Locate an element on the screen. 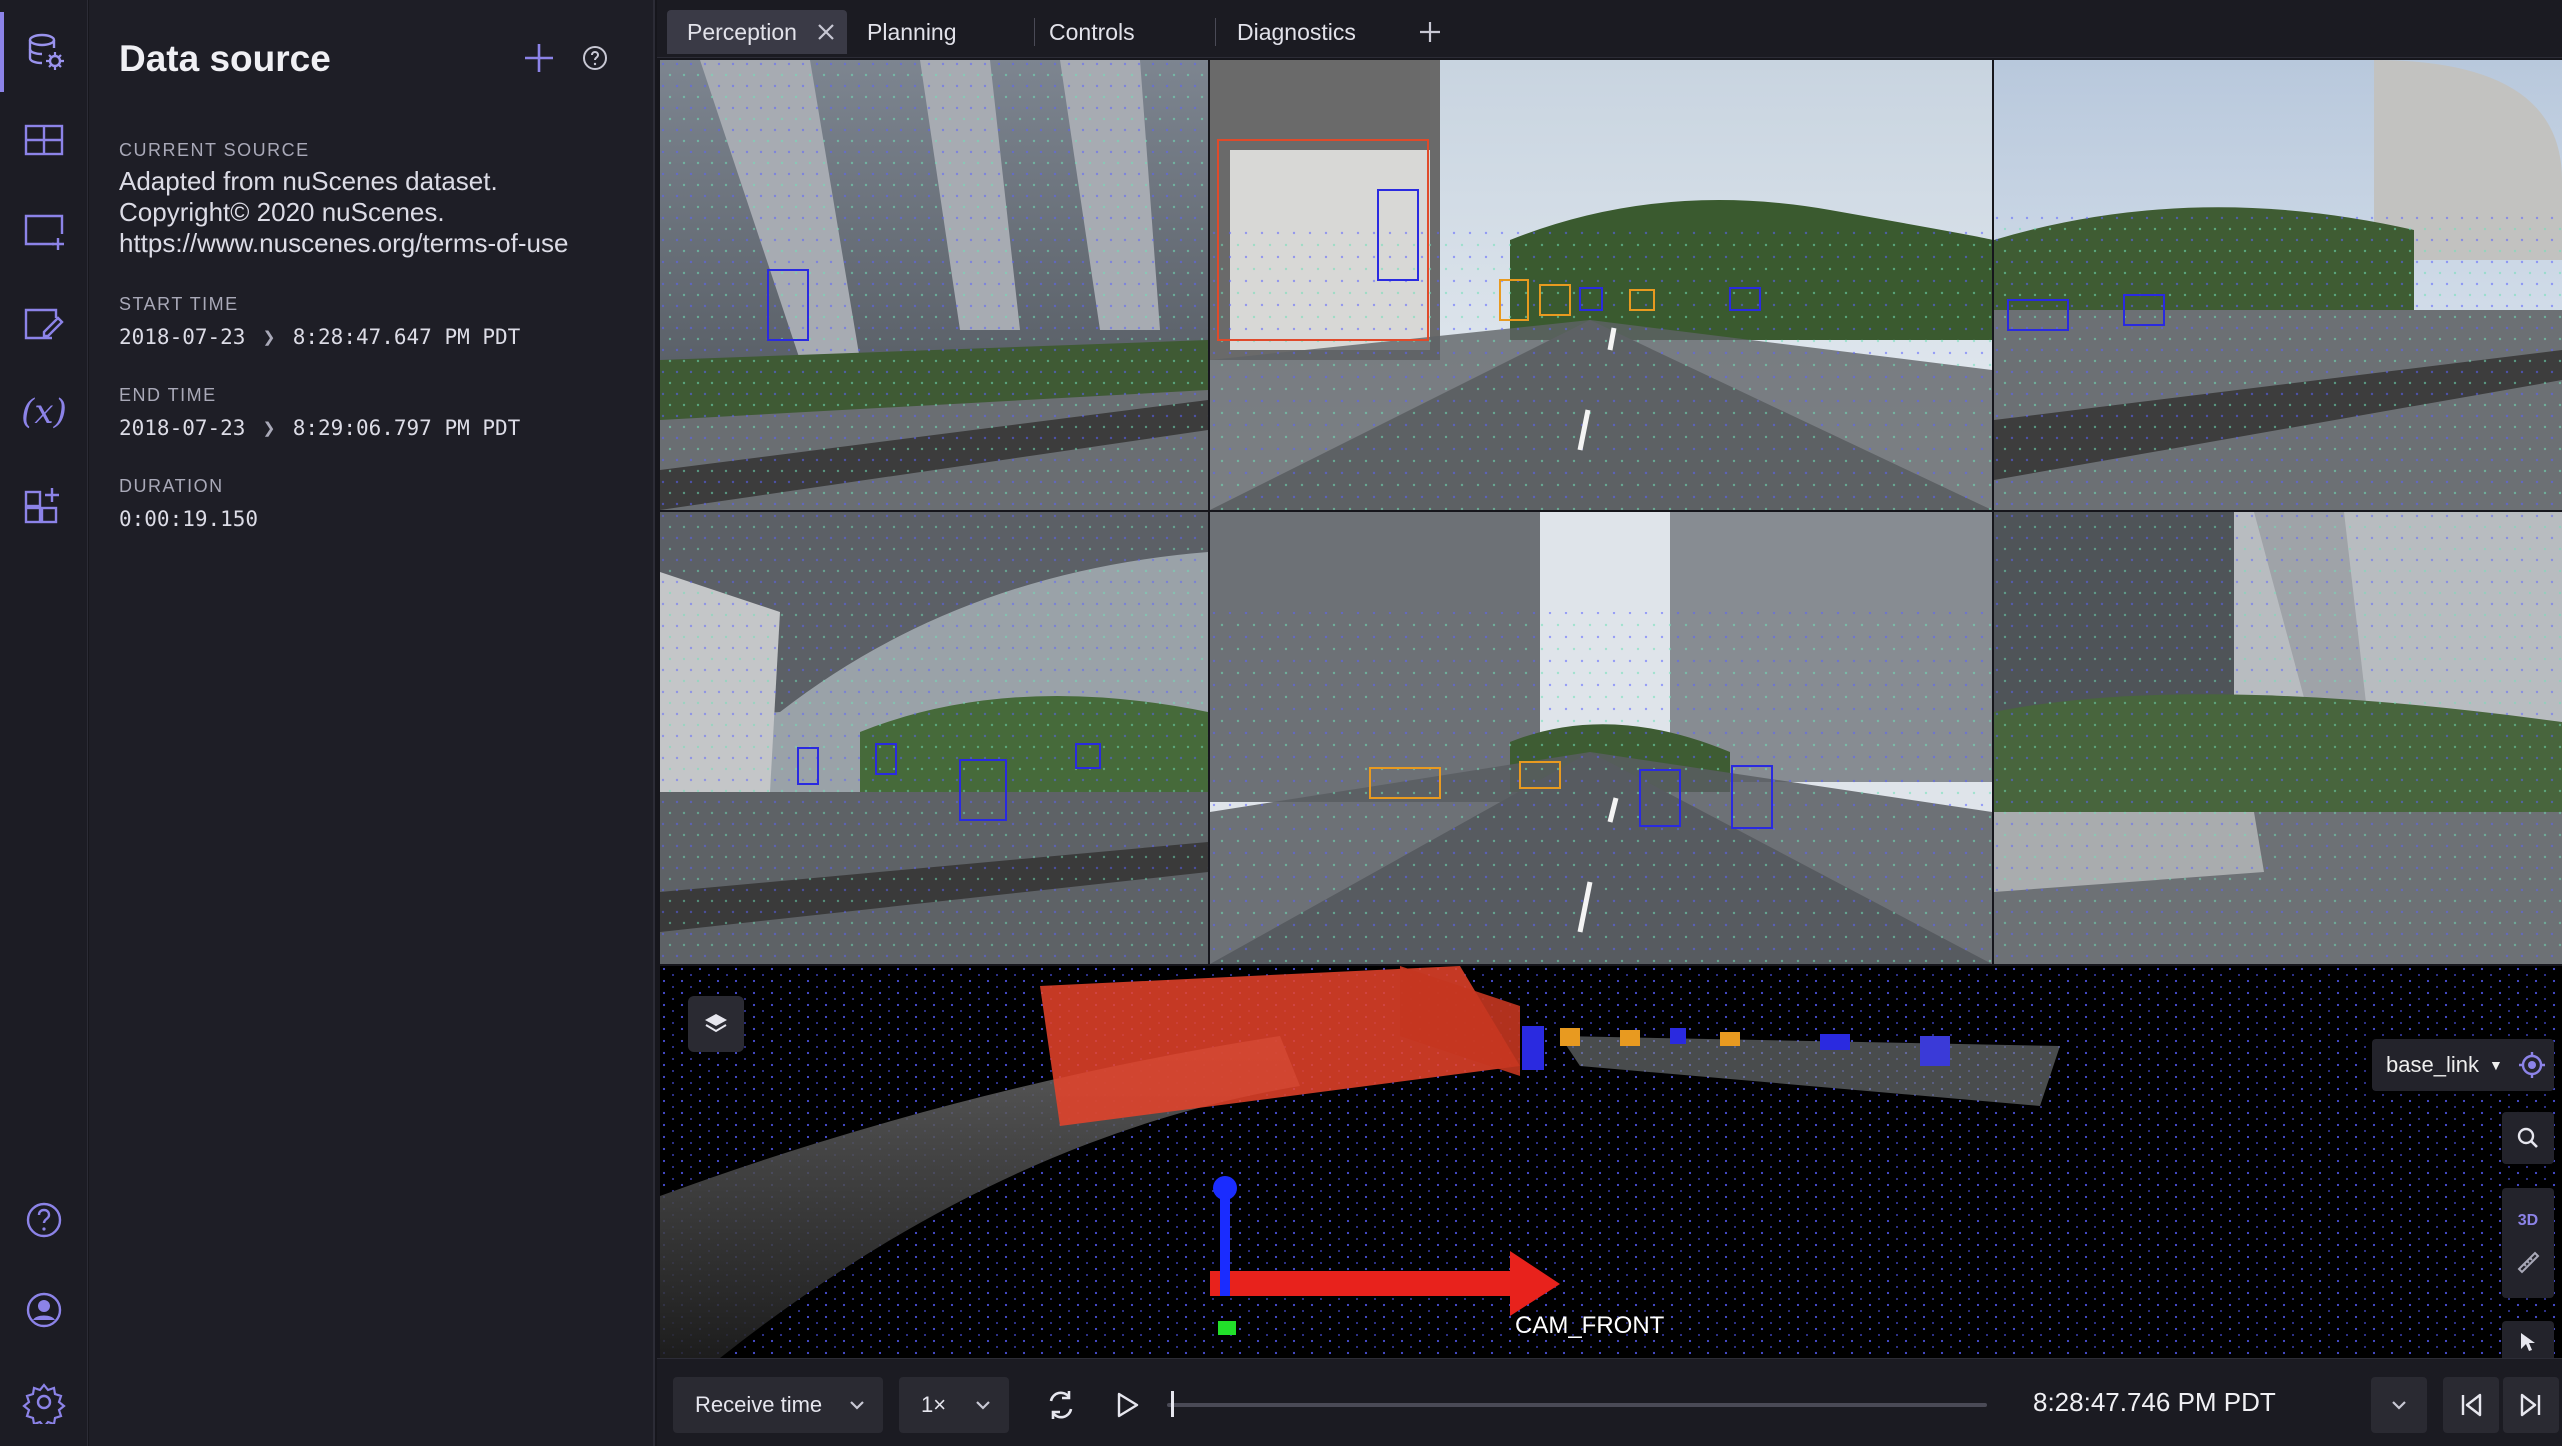 The image size is (2562, 1446). panel-help-button is located at coordinates (595, 58).